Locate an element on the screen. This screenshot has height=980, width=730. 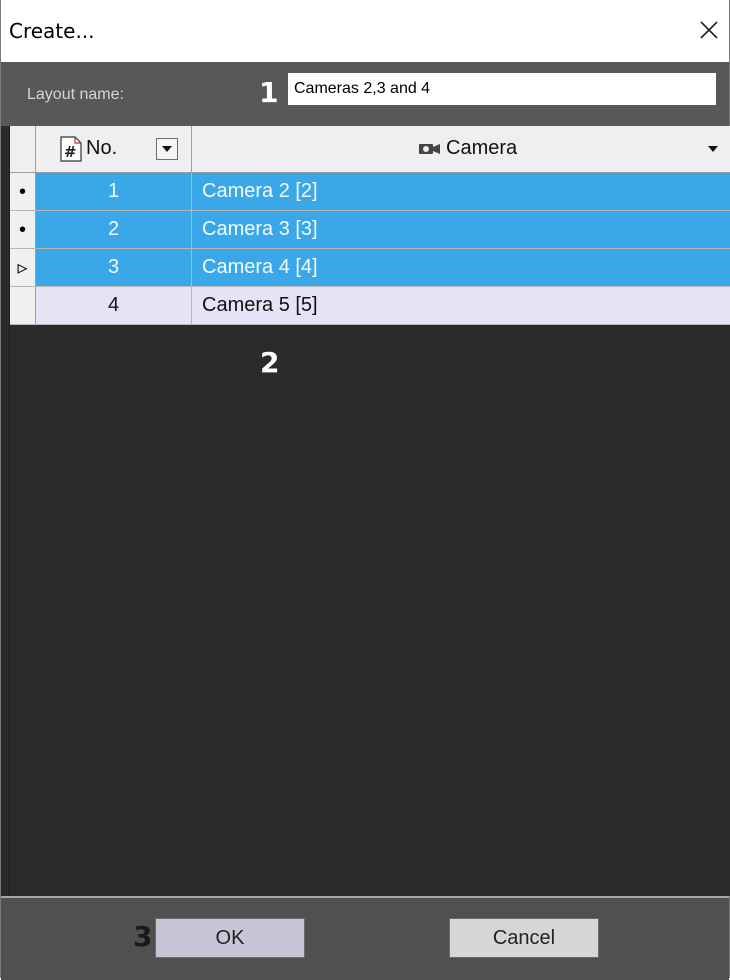
camera-row: ▹ 3 Camera 4 [4] is located at coordinates (370, 268).